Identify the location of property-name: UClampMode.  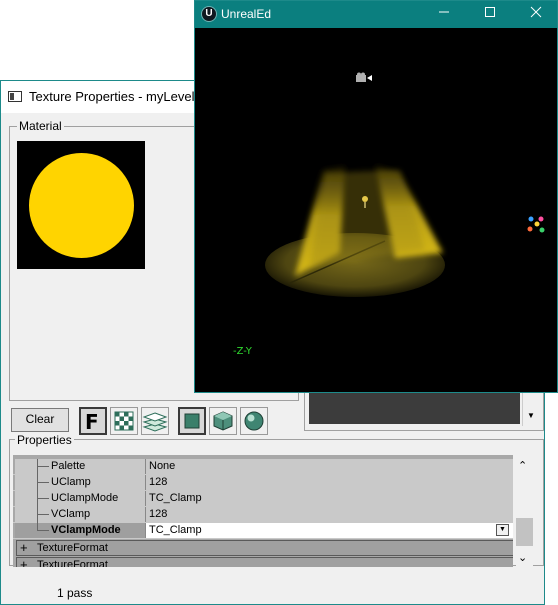
(85, 498).